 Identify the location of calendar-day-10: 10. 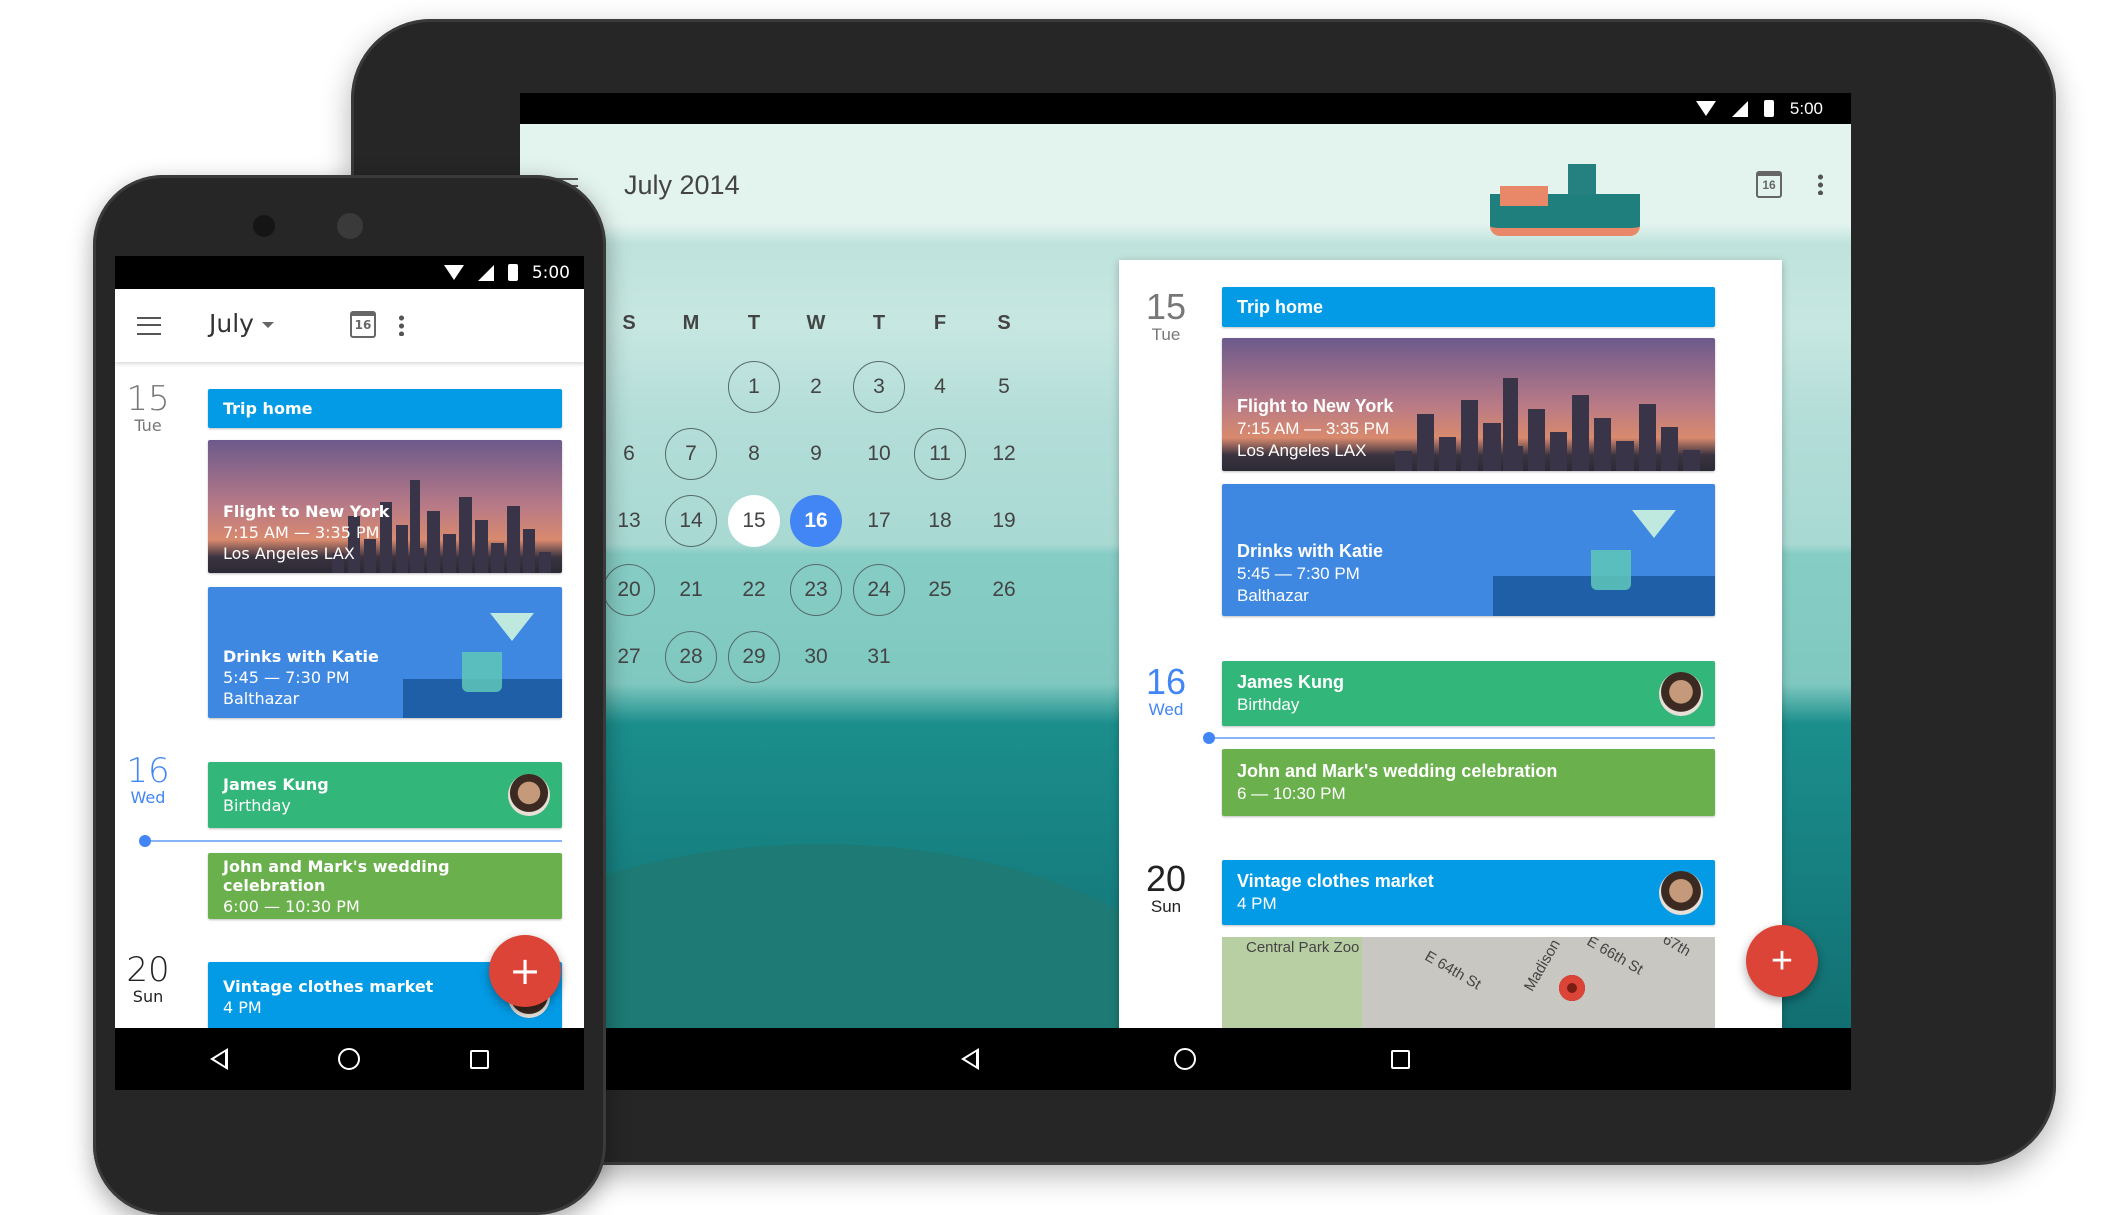
(879, 454).